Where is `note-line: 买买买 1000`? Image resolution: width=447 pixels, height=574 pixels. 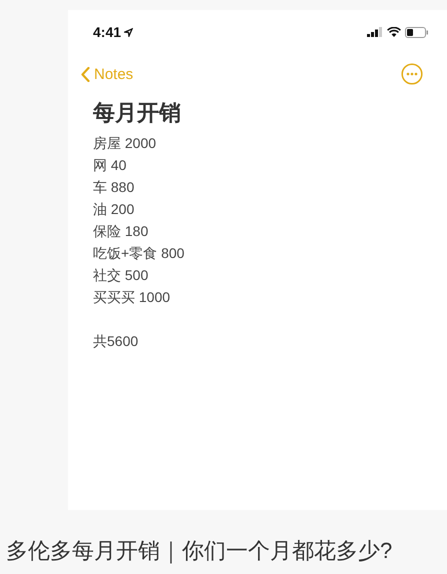
note-line: 买买买 1000 is located at coordinates (132, 297).